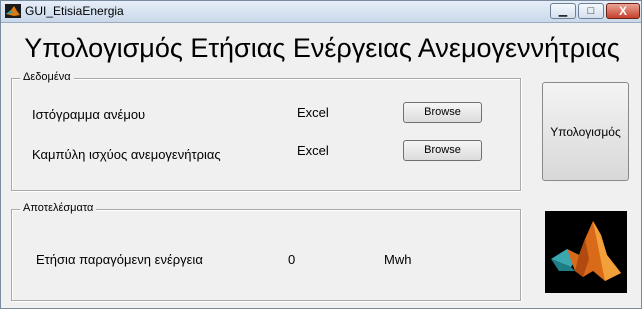 This screenshot has height=309, width=642. I want to click on matlab-icon, so click(13, 11).